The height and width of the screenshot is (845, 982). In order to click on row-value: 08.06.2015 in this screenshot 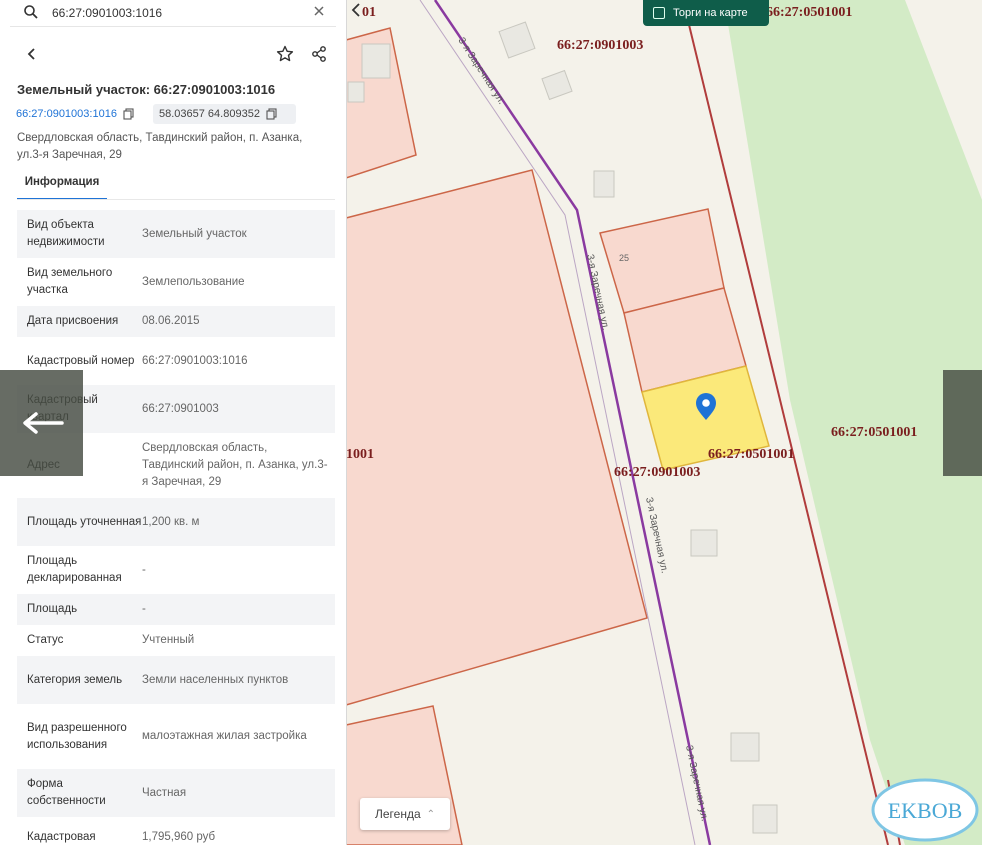, I will do `click(171, 321)`.